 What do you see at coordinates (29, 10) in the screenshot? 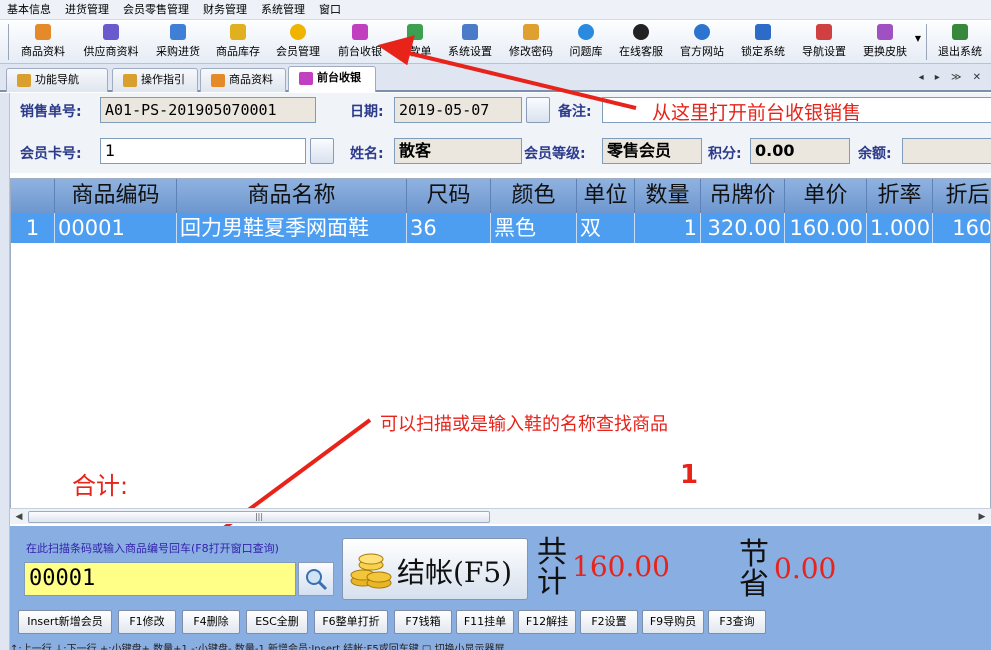
I see `menu-basic-info: 基本信息` at bounding box center [29, 10].